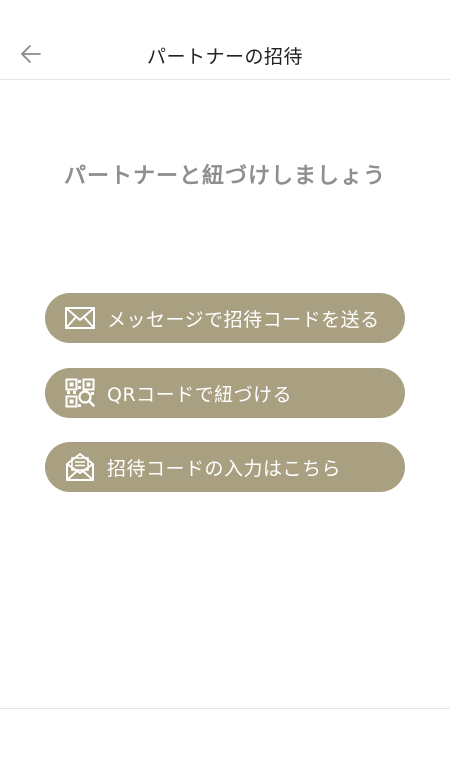 This screenshot has height=781, width=450. I want to click on open-envelope-icon, so click(80, 467).